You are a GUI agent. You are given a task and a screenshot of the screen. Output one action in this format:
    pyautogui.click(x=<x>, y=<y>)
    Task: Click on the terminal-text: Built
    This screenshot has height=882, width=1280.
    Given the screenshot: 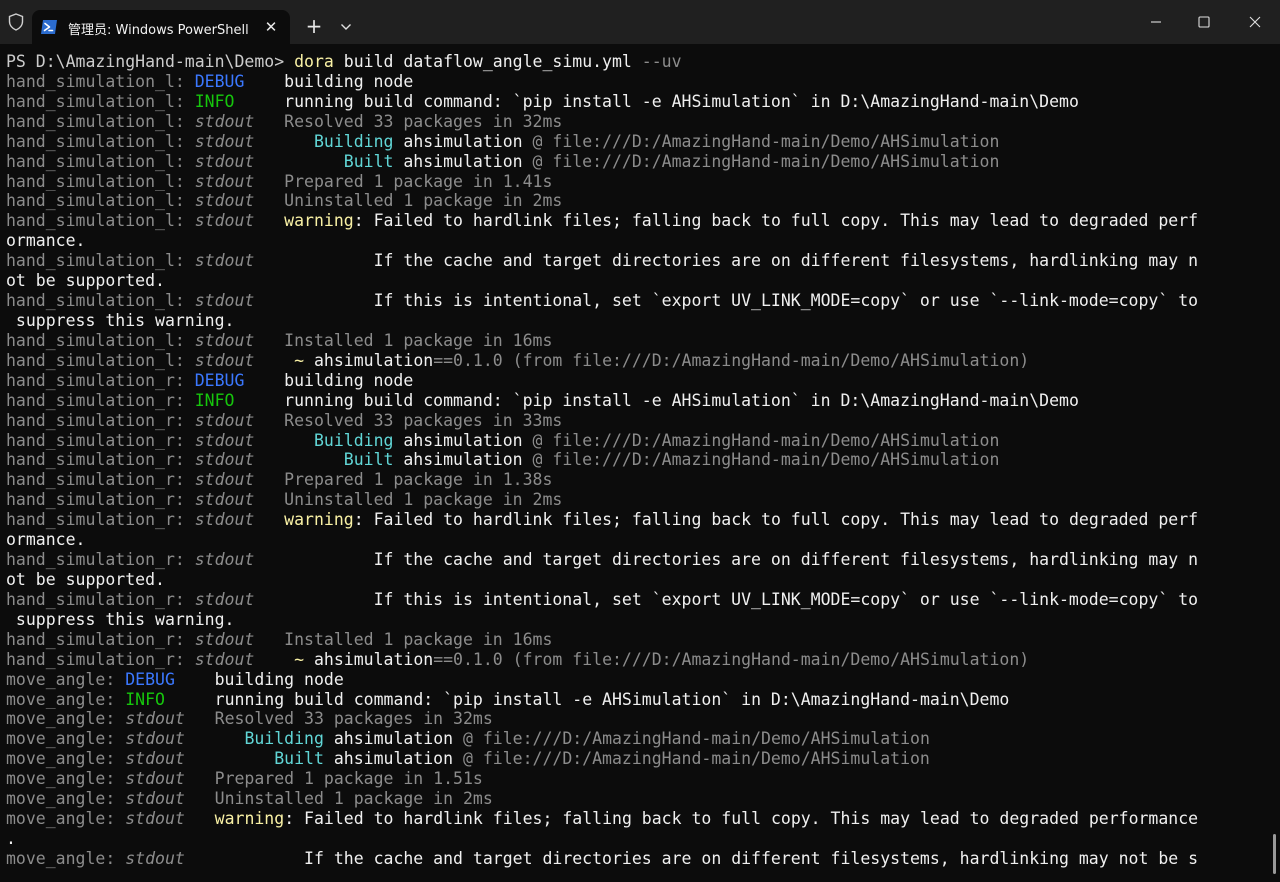 What is the action you would take?
    pyautogui.click(x=368, y=460)
    